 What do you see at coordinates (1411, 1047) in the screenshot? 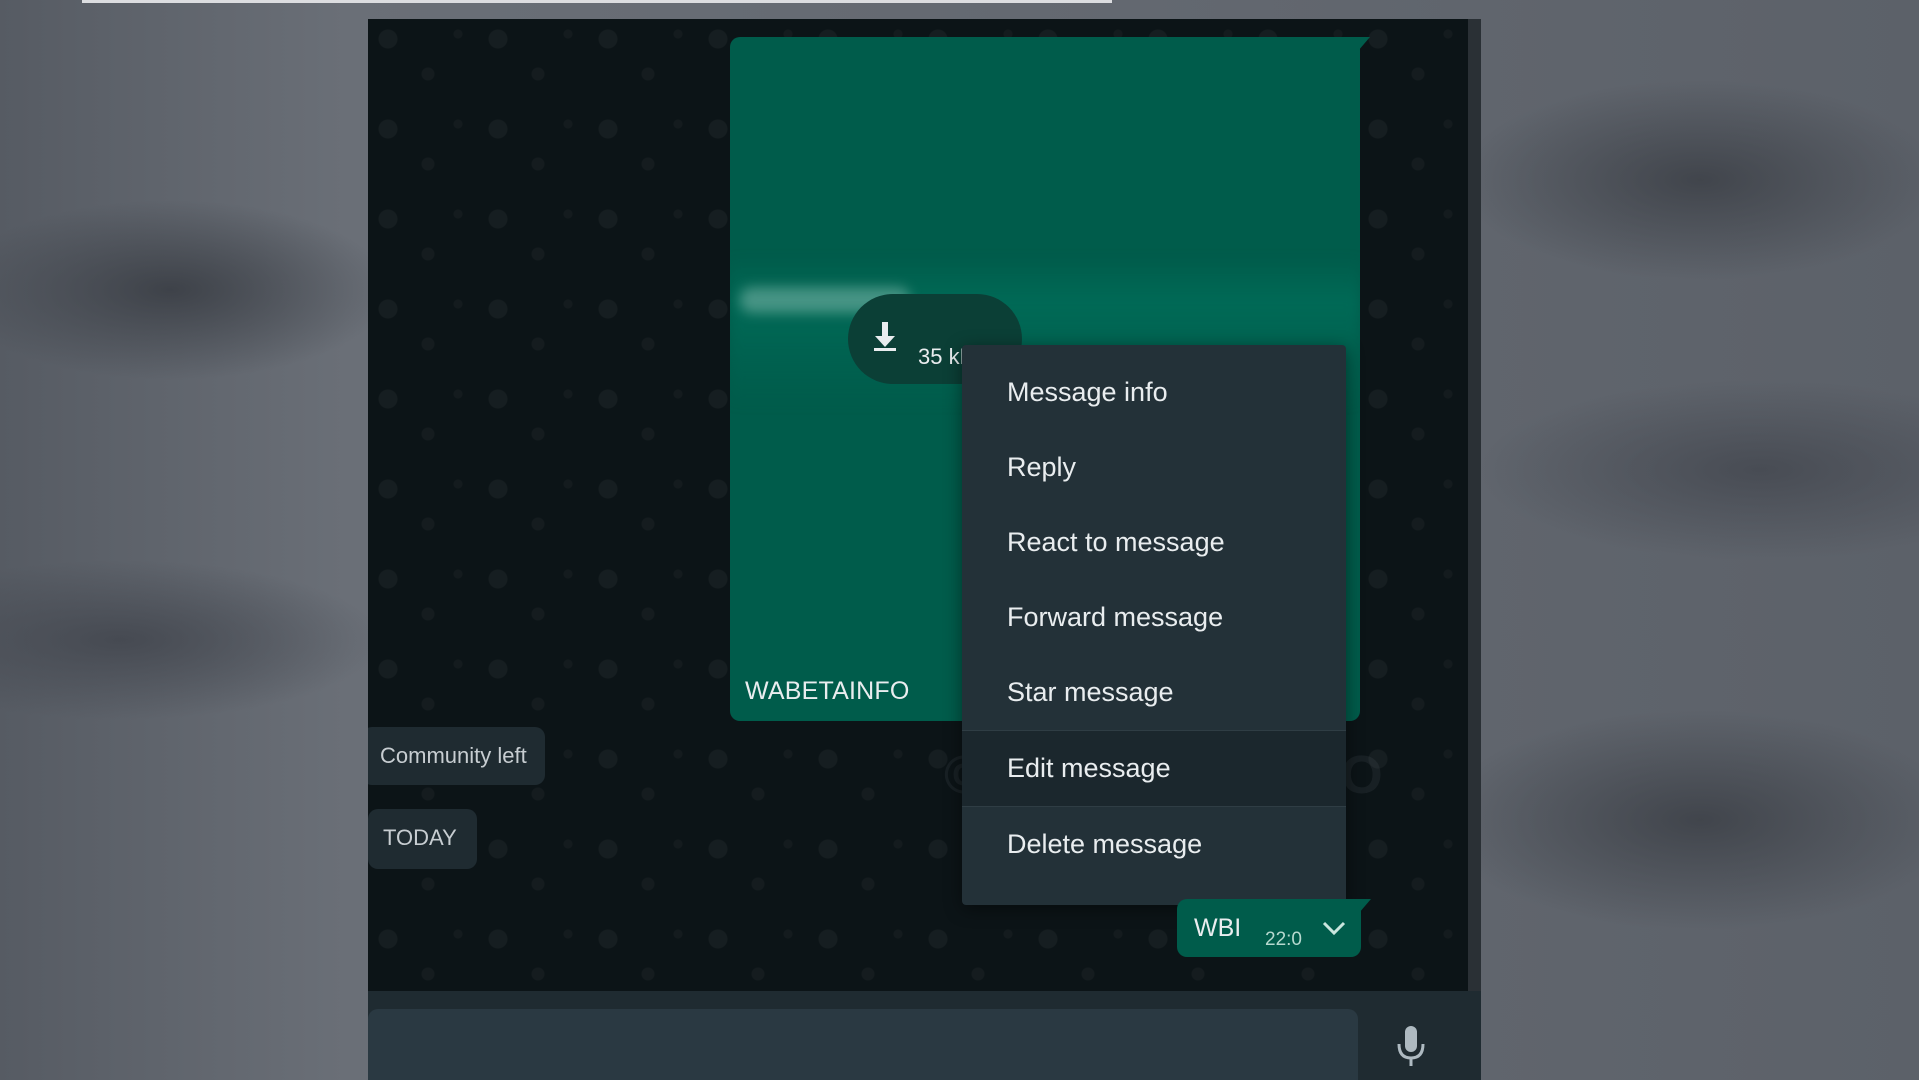
I see `microphone-icon` at bounding box center [1411, 1047].